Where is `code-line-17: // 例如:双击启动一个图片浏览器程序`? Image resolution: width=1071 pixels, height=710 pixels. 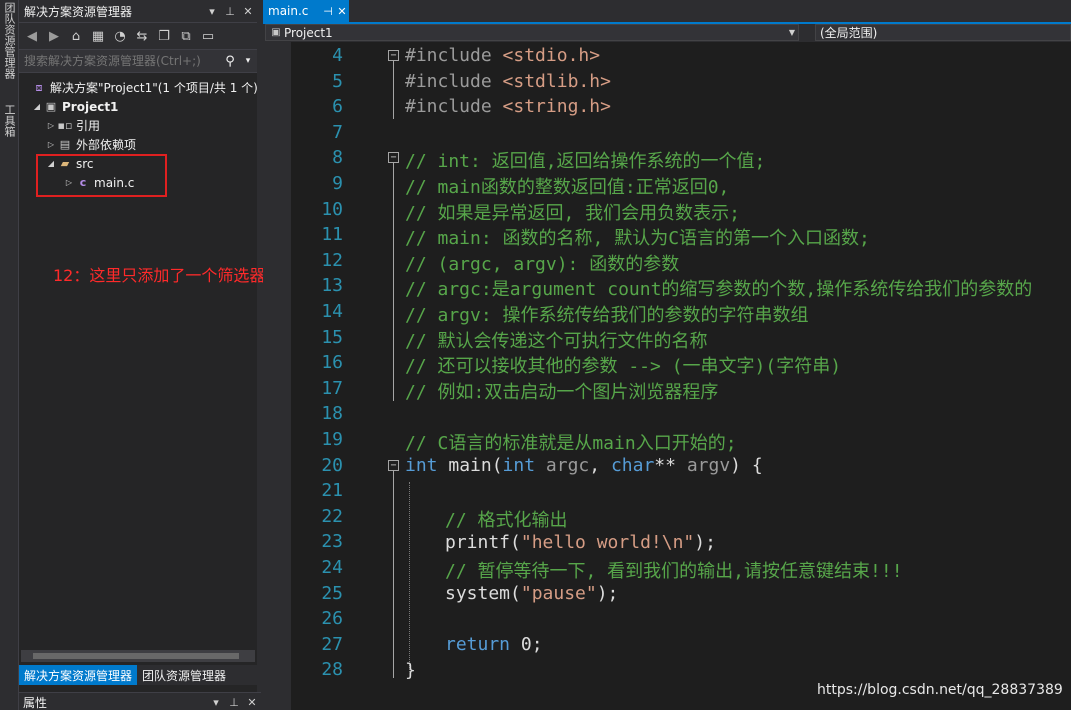 code-line-17: // 例如:双击启动一个图片浏览器程序 is located at coordinates (562, 392).